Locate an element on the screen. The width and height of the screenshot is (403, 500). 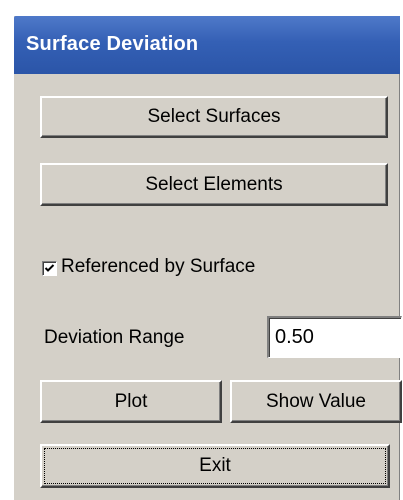
title-bar: Surface Deviation is located at coordinates (207, 45).